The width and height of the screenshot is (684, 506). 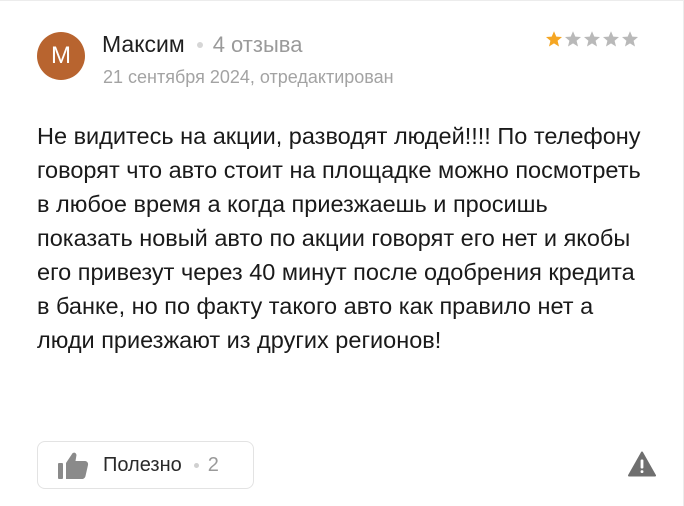 I want to click on author-line: Максим 4 отзыва, so click(x=202, y=44).